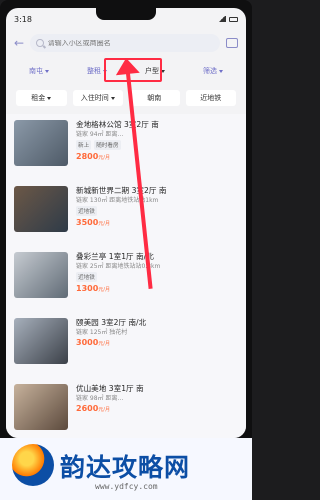 The height and width of the screenshot is (500, 320). What do you see at coordinates (49, 98) in the screenshot?
I see `chip-rent-caret-icon` at bounding box center [49, 98].